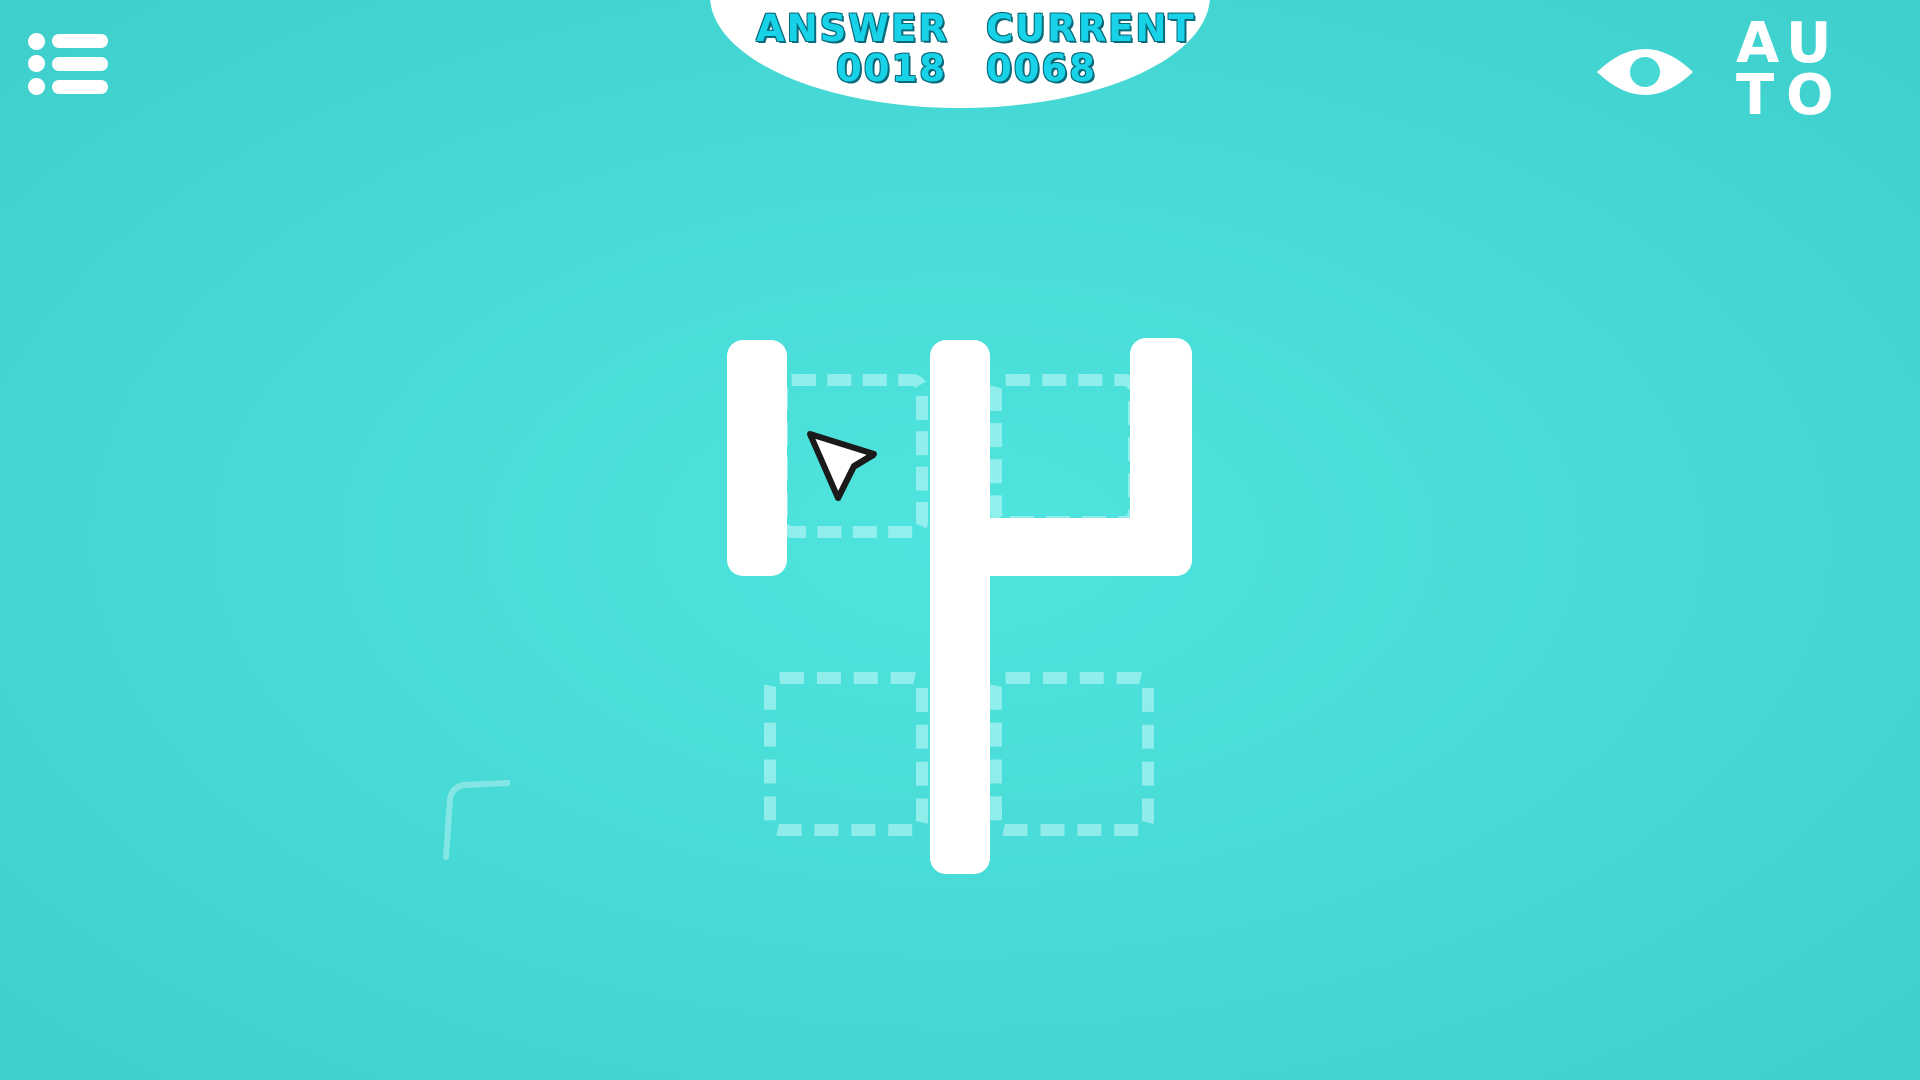 The height and width of the screenshot is (1080, 1920). Describe the element at coordinates (1810, 95) in the screenshot. I see `auto-letter-o: O` at that location.